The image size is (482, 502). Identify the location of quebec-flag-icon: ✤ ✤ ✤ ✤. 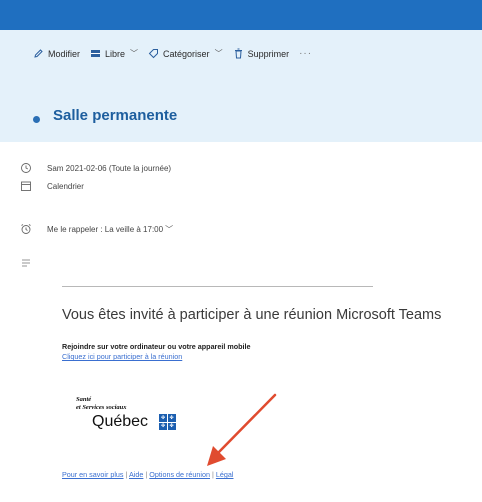
(167, 422).